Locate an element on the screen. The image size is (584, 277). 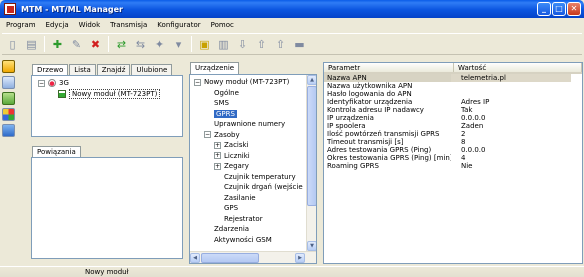
minus-icon: ▬ is located at coordinates (299, 44).